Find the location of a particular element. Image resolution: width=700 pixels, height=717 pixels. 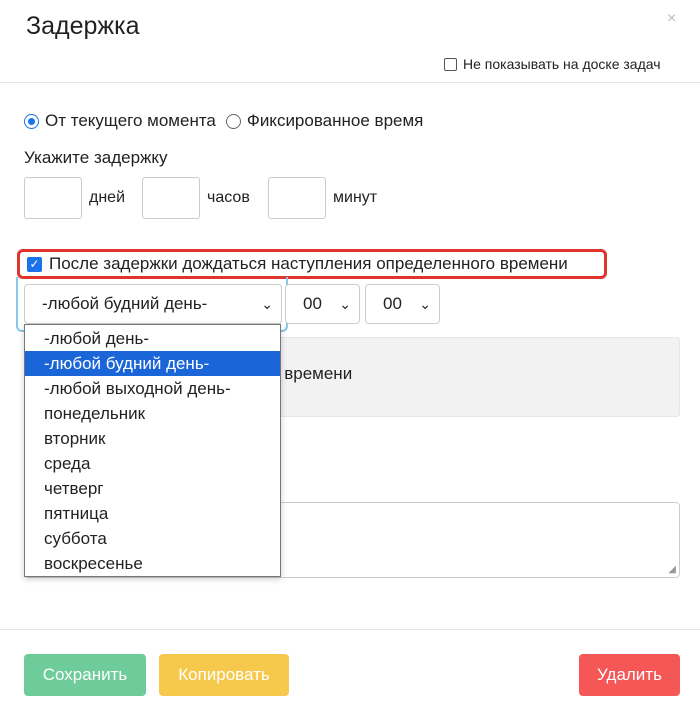

dropdown-option: -любой день- is located at coordinates (152, 338).